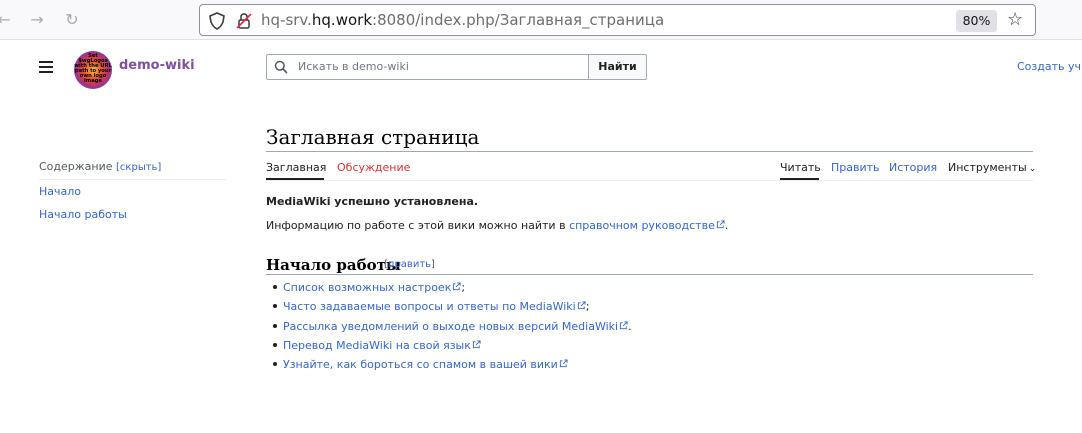 Image resolution: width=1082 pixels, height=433 pixels. I want to click on toc-item-getting-started: Начало работы, so click(83, 214).